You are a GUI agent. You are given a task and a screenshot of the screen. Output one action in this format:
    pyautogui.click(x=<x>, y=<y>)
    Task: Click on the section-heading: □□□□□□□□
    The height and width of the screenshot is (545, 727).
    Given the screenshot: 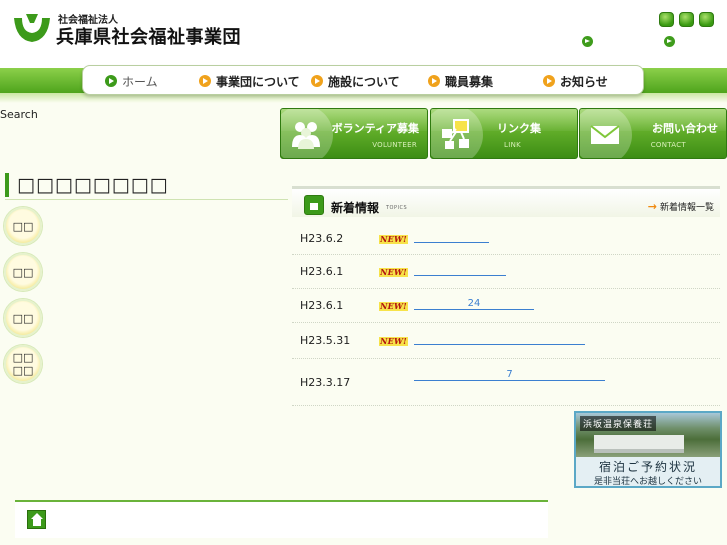 What is the action you would take?
    pyautogui.click(x=146, y=186)
    